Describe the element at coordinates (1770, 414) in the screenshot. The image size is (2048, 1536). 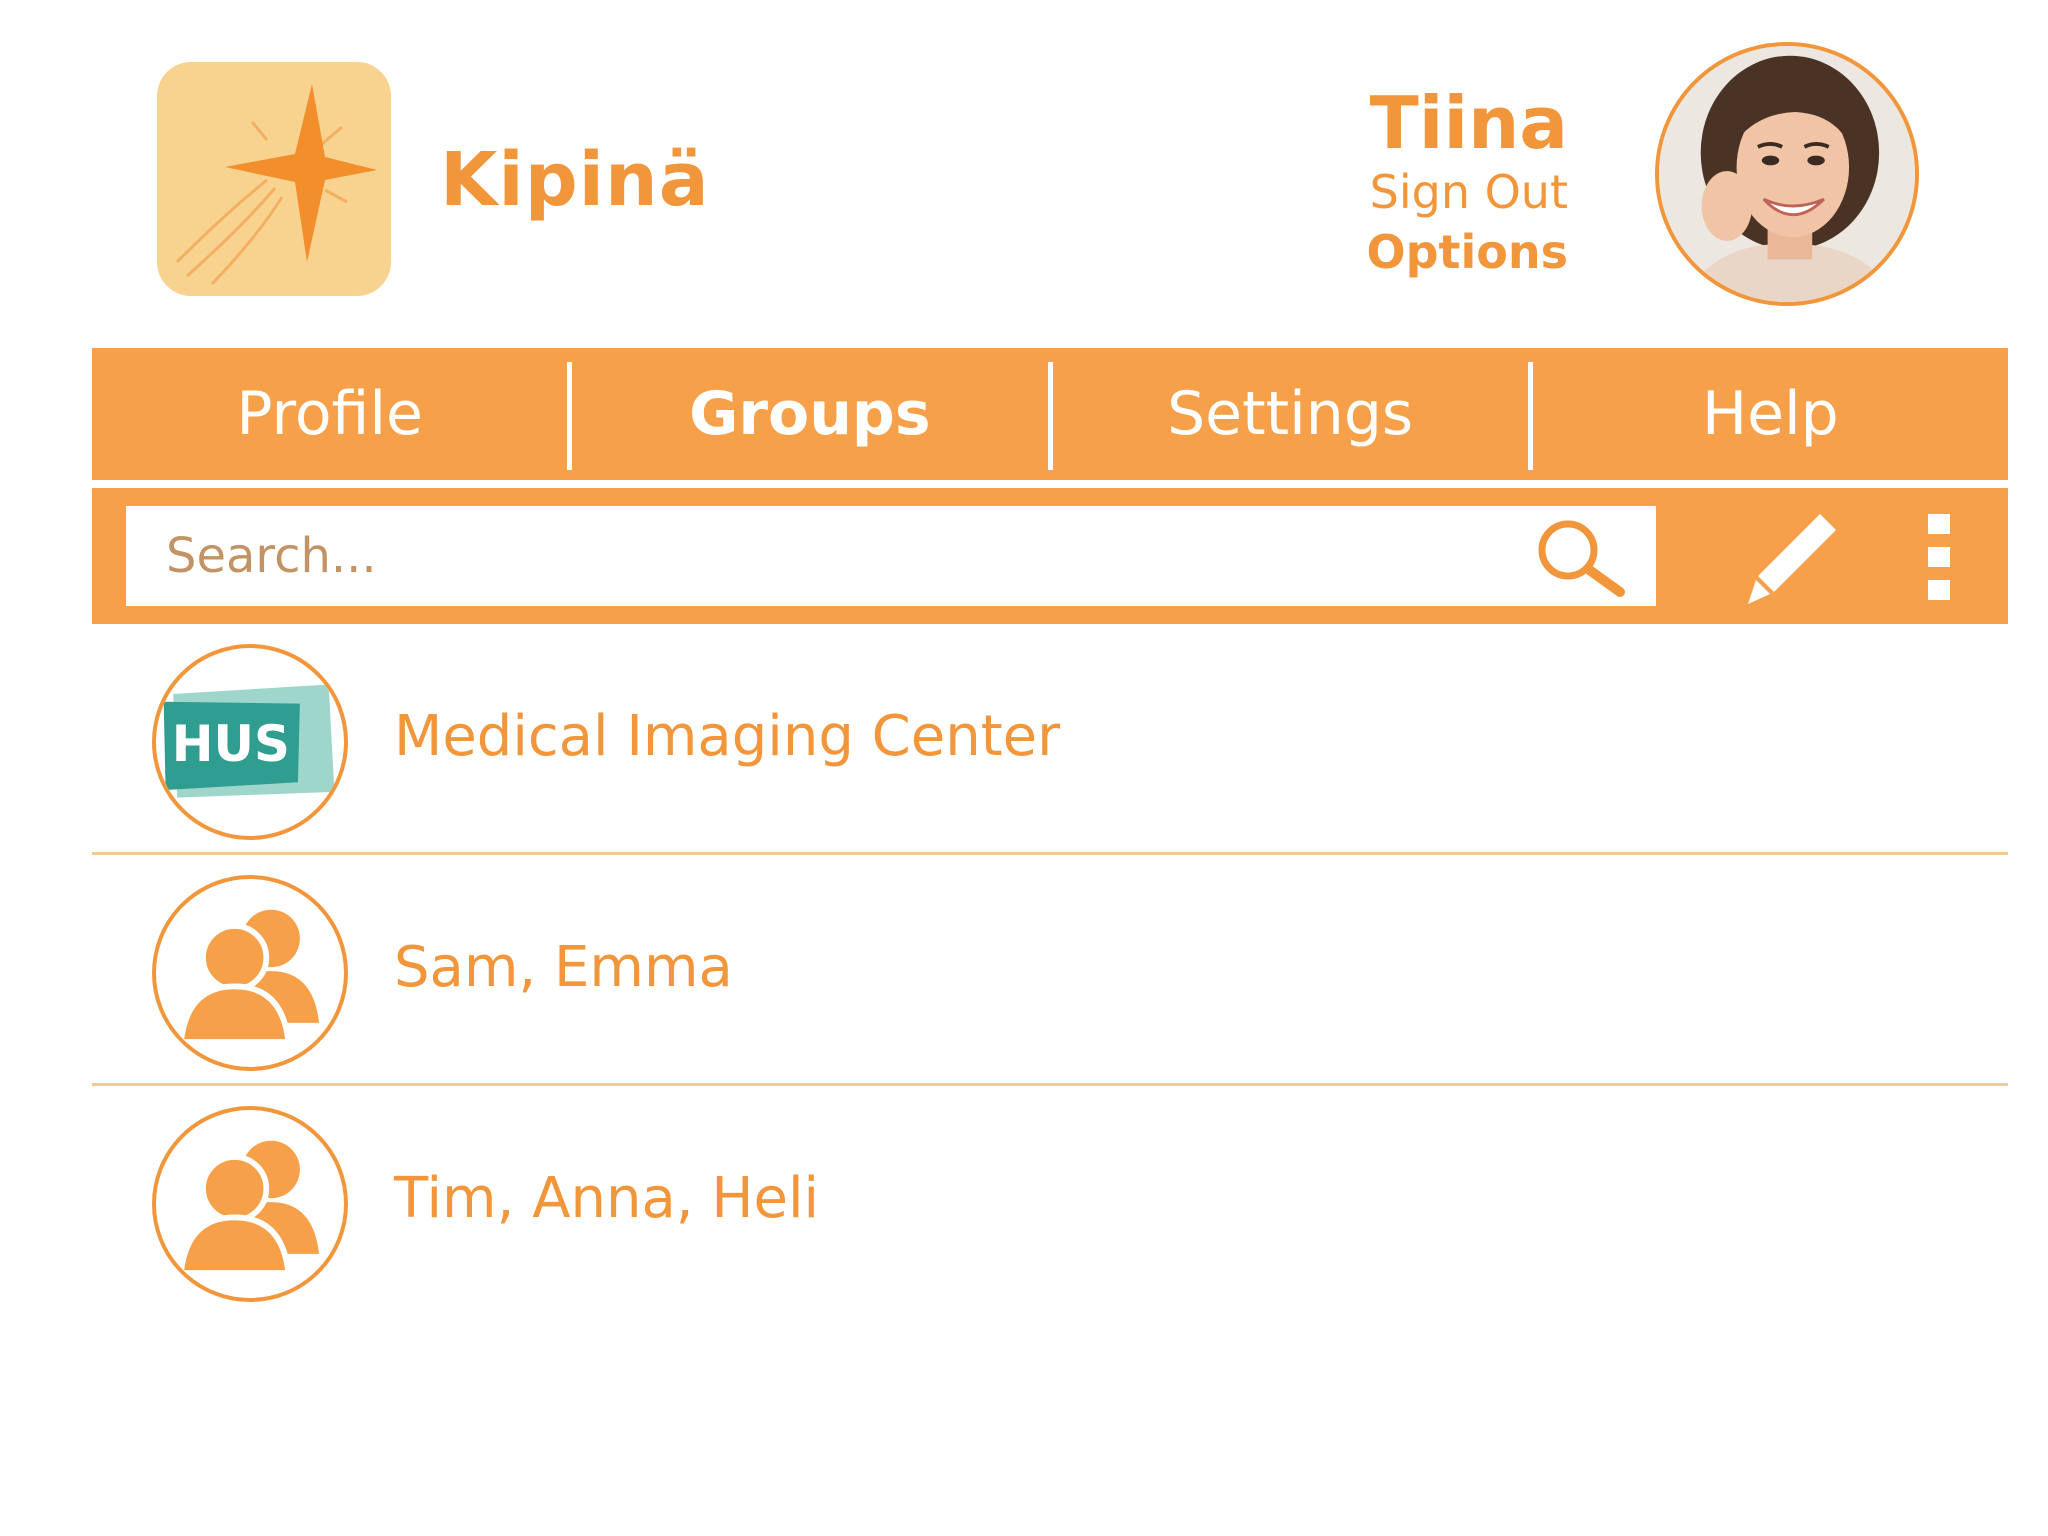
I see `tab-help: Help` at that location.